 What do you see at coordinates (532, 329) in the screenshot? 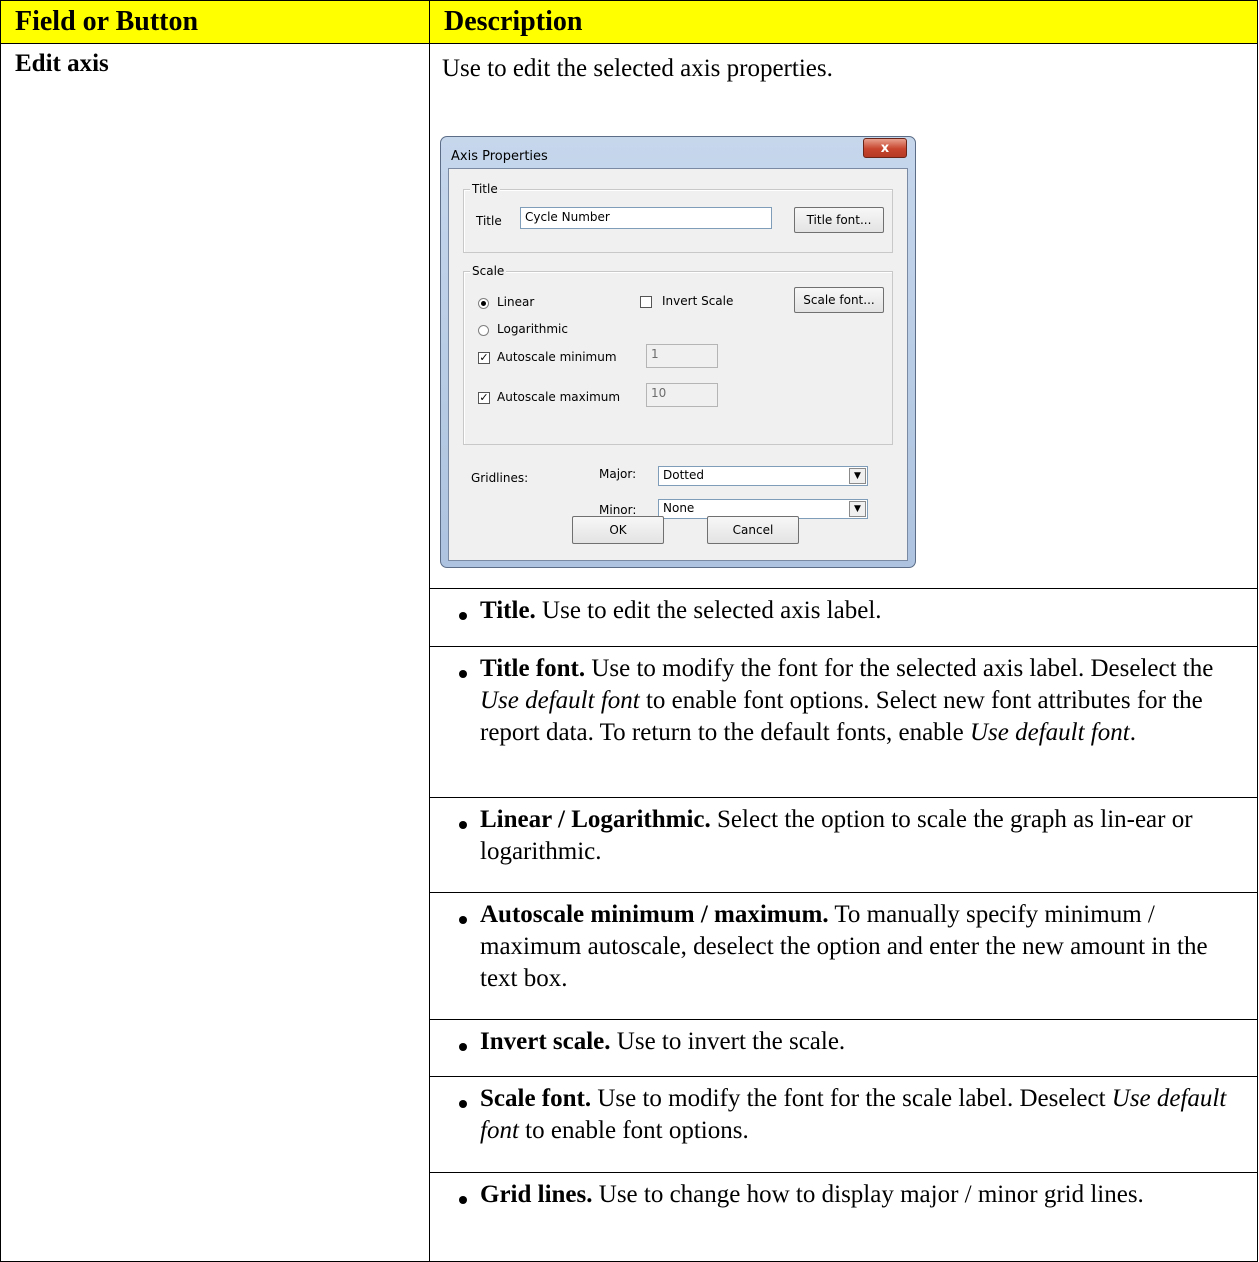
I see `logarithmic-label: Logarithmic` at bounding box center [532, 329].